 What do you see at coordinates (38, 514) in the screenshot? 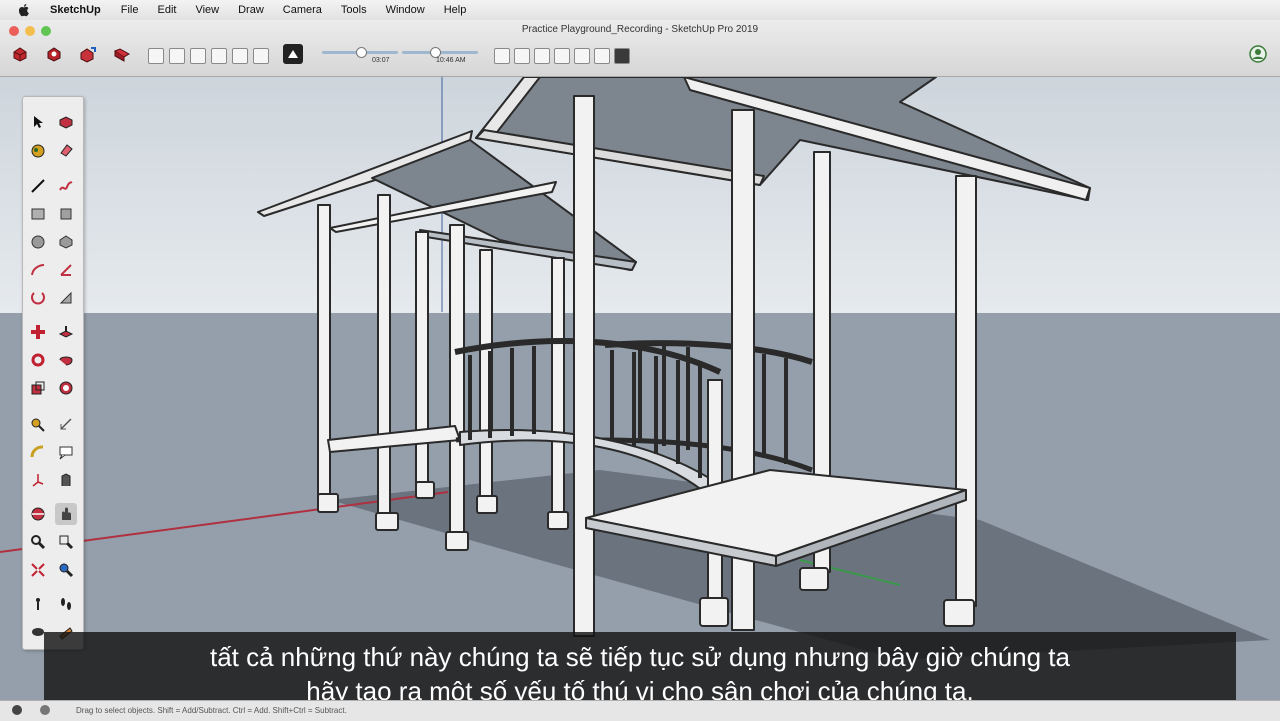
I see `orbit-tool-icon` at bounding box center [38, 514].